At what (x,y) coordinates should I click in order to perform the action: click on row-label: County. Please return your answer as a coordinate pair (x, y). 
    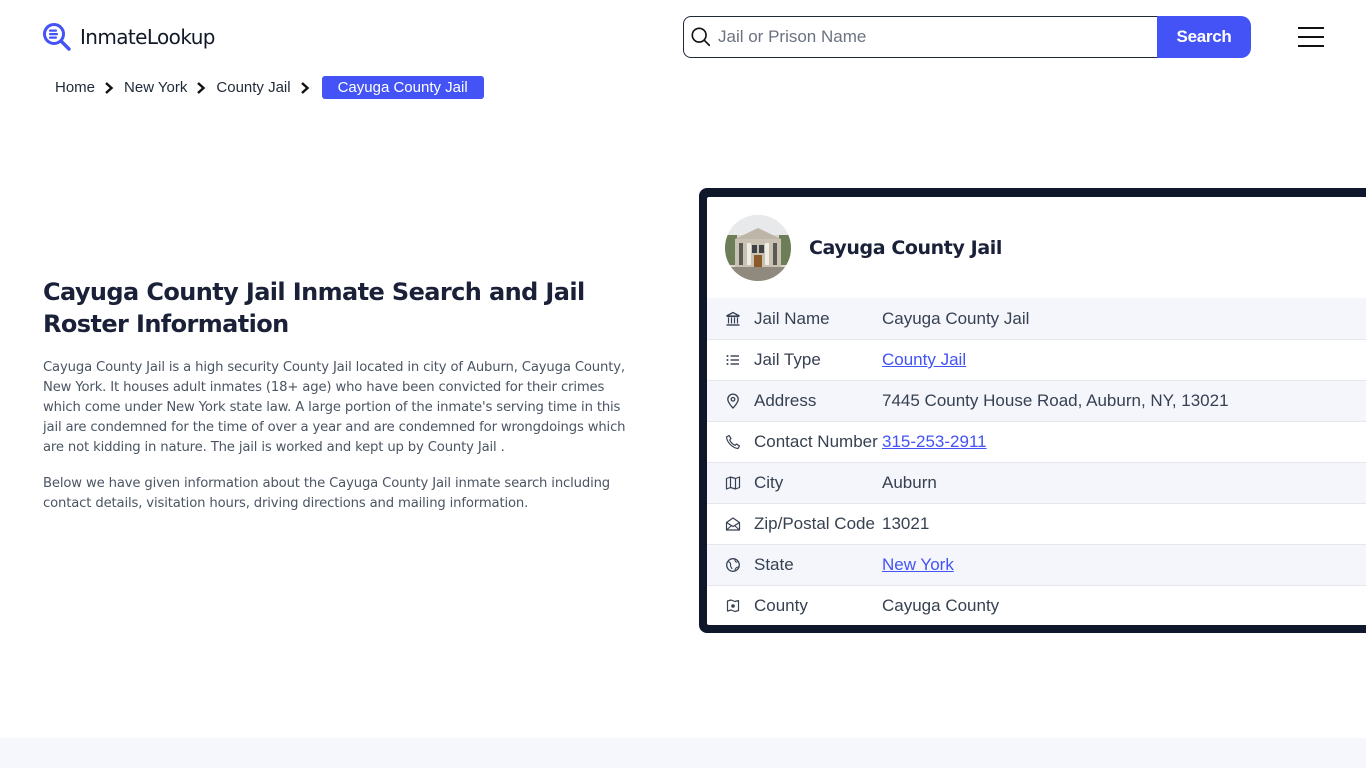
    Looking at the image, I should click on (781, 605).